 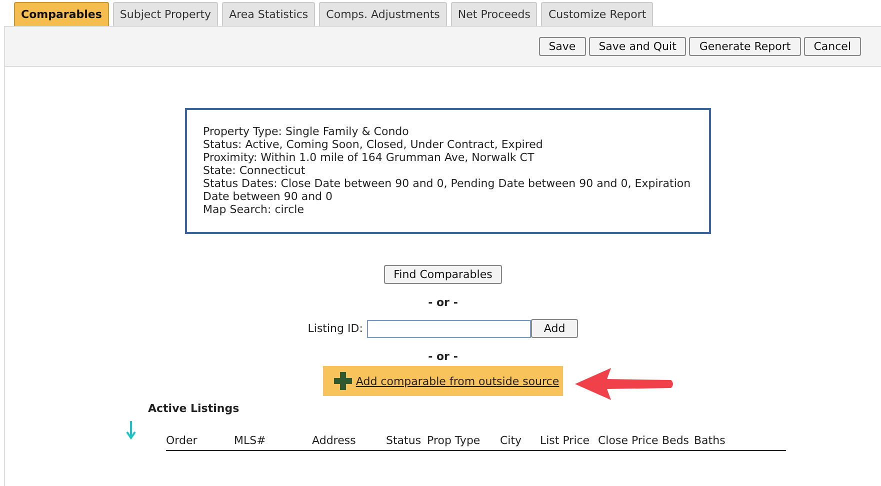 I want to click on column-header: MLS#, so click(x=250, y=440).